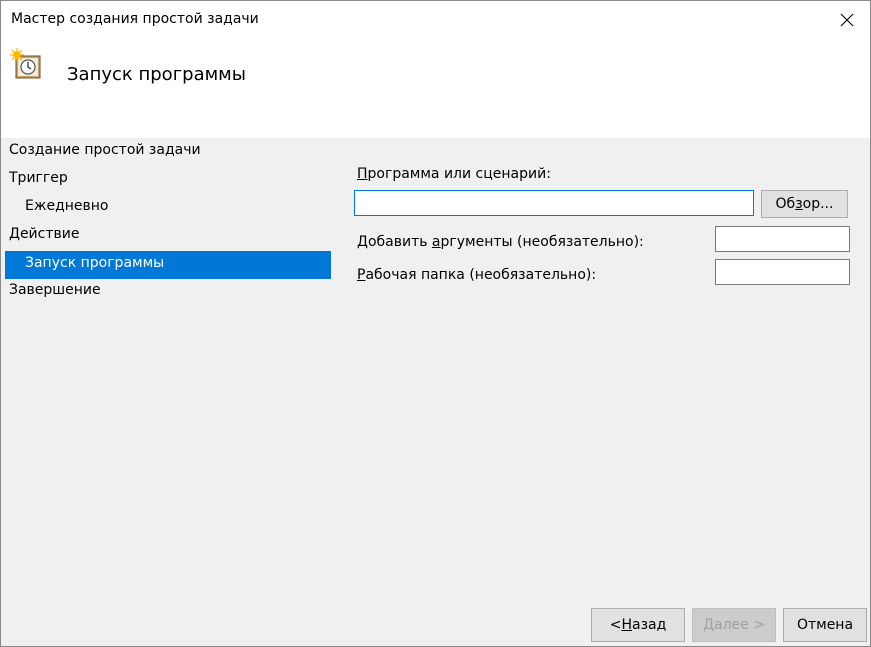  I want to click on nav-step-label: Триггер, so click(38, 178).